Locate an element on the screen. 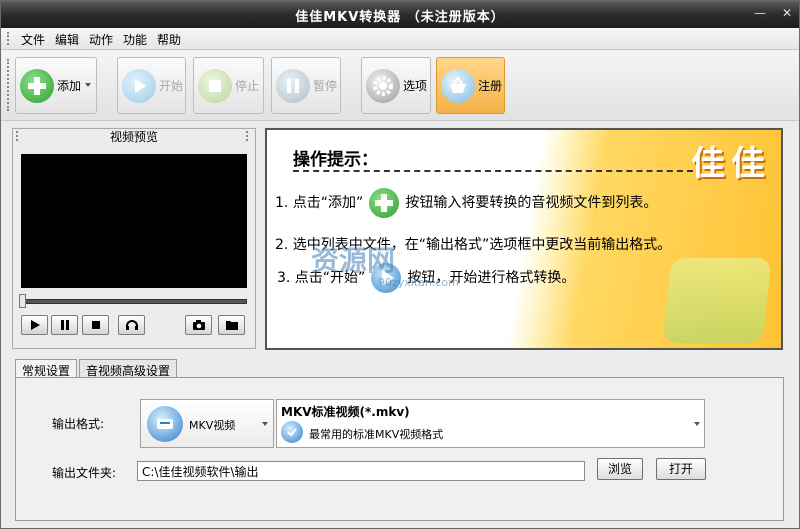 The height and width of the screenshot is (529, 800). output-format-label: 输出格式: is located at coordinates (78, 424).